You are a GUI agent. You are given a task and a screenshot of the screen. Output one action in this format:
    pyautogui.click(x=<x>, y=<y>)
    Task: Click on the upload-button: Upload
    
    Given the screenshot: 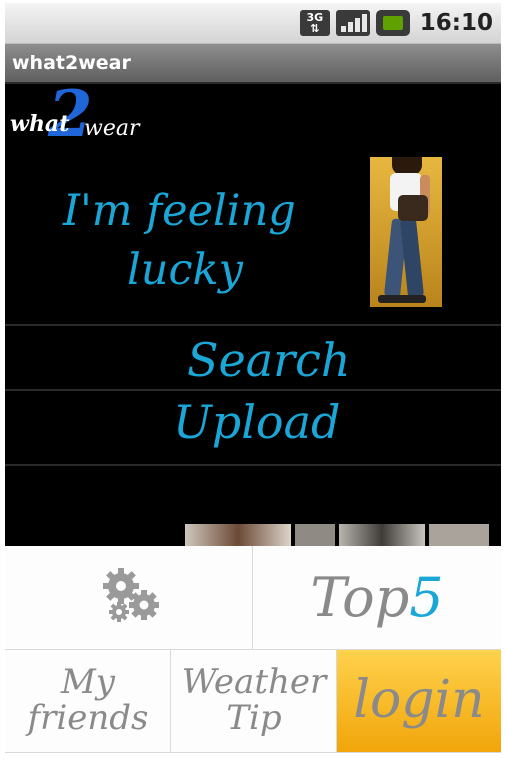 What is the action you would take?
    pyautogui.click(x=257, y=422)
    